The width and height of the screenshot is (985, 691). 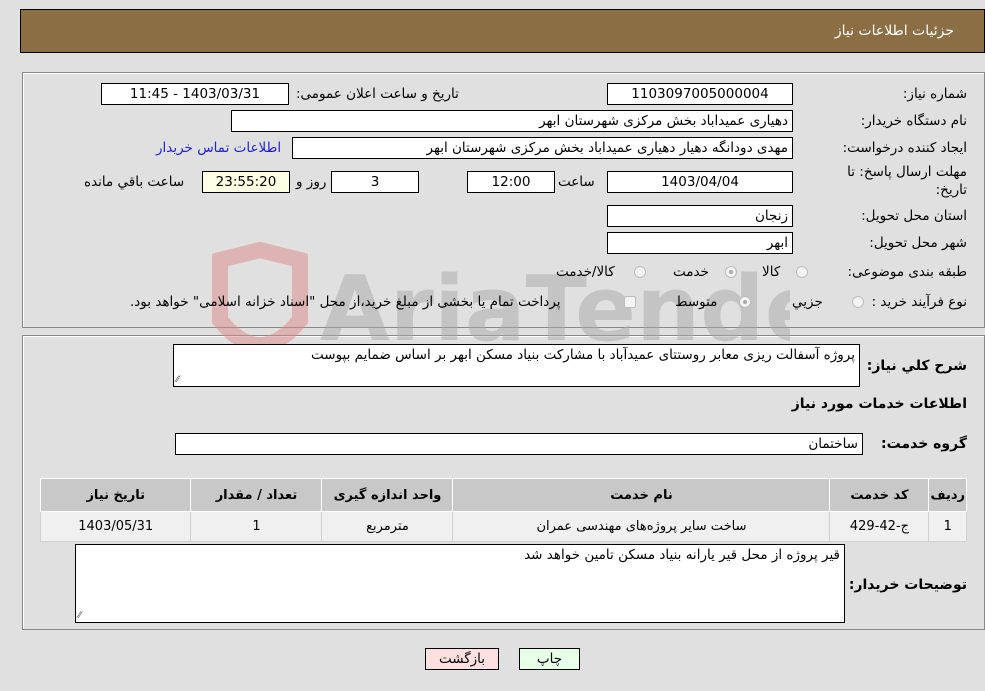 What do you see at coordinates (745, 302) in the screenshot?
I see `process-radio-medium` at bounding box center [745, 302].